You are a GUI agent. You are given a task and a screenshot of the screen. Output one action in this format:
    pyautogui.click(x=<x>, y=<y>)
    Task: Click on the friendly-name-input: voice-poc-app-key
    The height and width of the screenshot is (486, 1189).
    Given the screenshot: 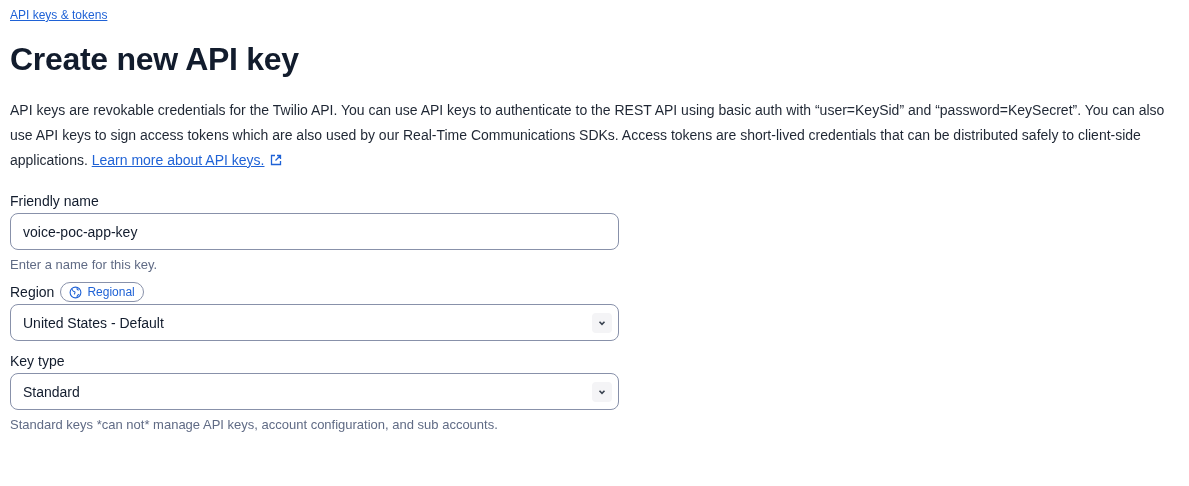 What is the action you would take?
    pyautogui.click(x=314, y=231)
    